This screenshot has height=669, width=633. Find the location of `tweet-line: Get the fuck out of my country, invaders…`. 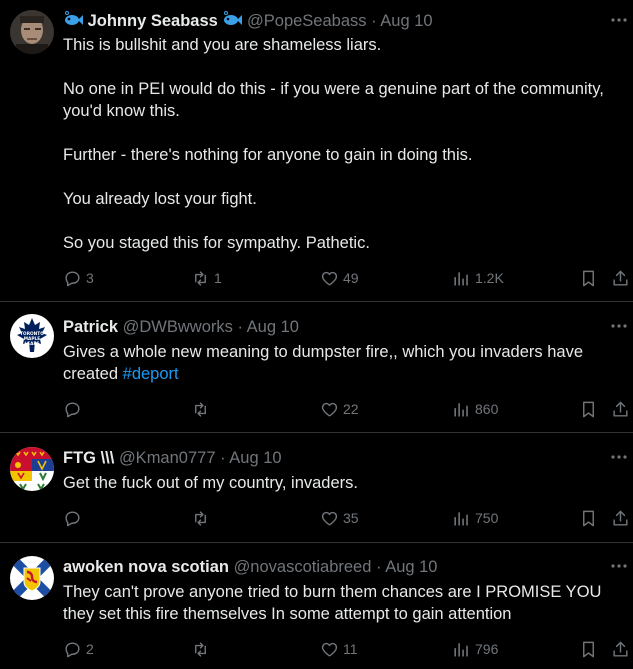

tweet-line: Get the fuck out of my country, invaders… is located at coordinates (210, 483).